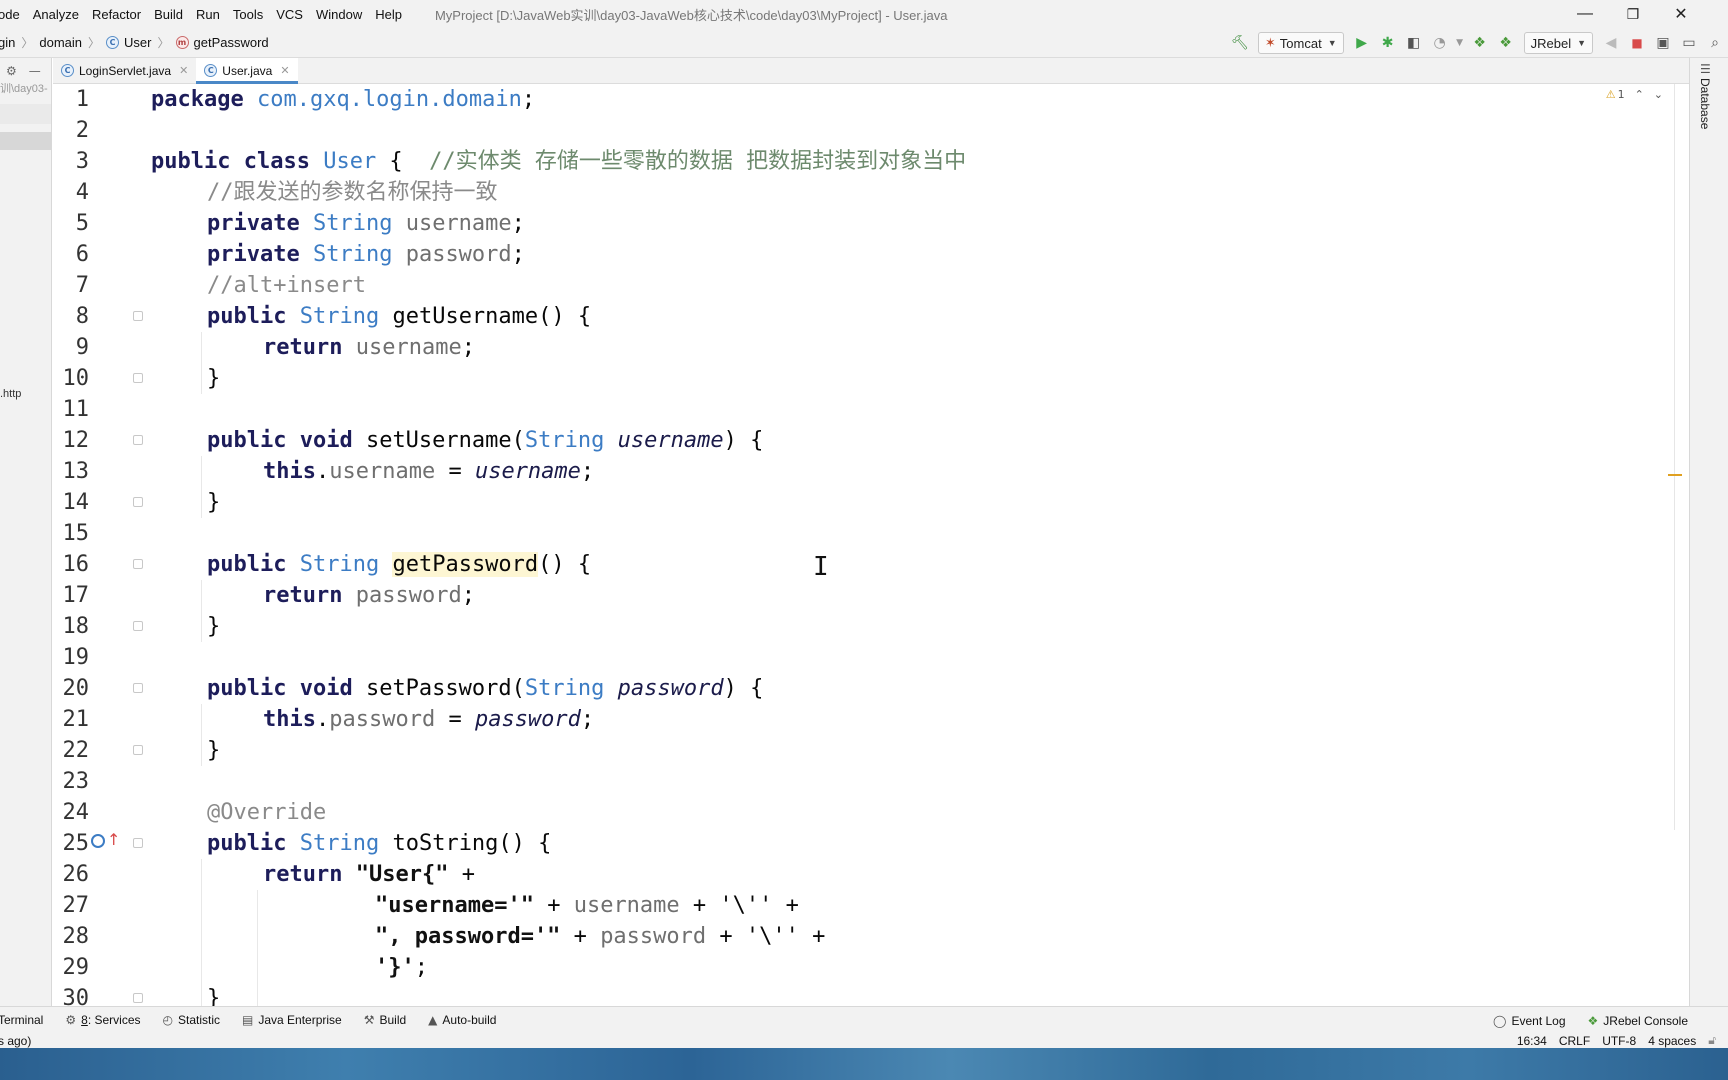 This screenshot has width=1728, height=1080. Describe the element at coordinates (1270, 43) in the screenshot. I see `tomcat-icon: ✶` at that location.